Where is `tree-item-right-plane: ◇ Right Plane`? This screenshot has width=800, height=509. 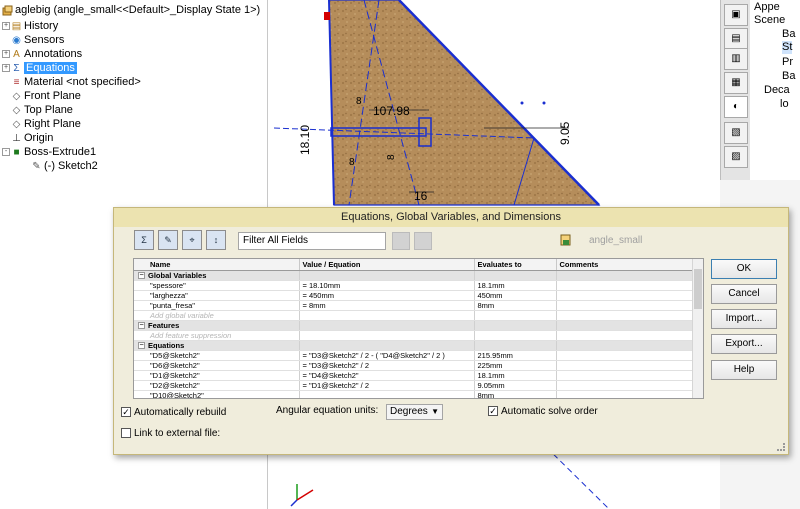
tree-item-right-plane: ◇ Right Plane is located at coordinates (41, 124).